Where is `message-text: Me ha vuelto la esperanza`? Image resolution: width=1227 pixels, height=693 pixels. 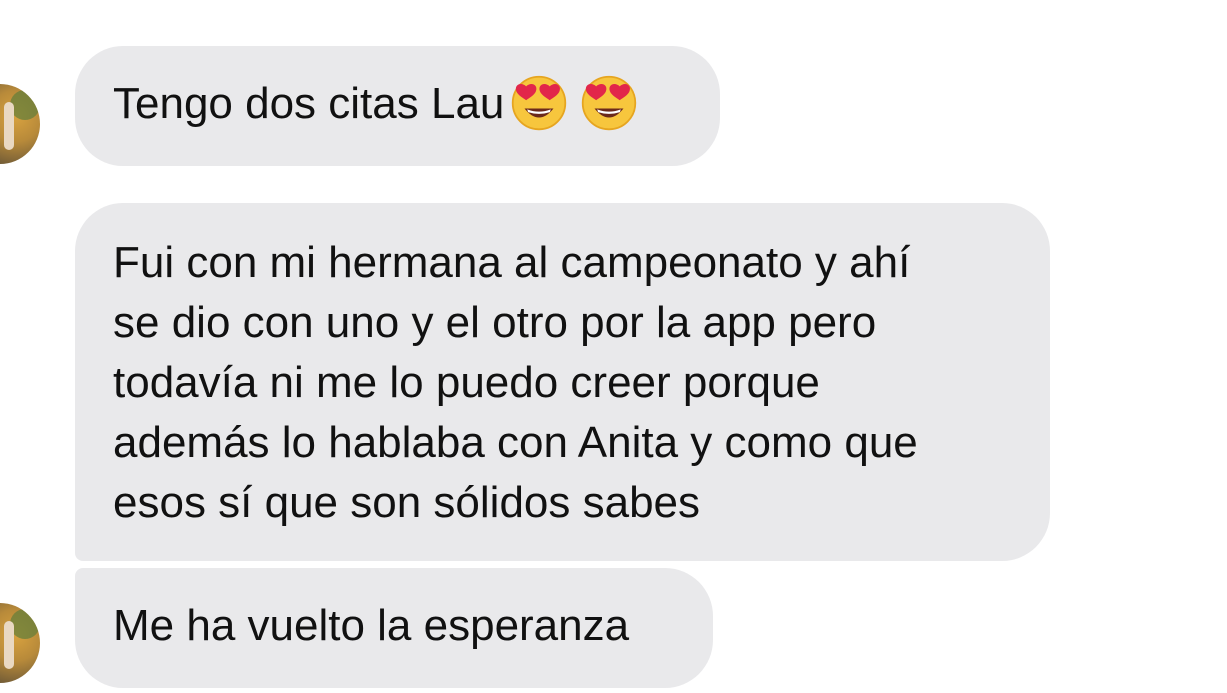 message-text: Me ha vuelto la esperanza is located at coordinates (371, 625).